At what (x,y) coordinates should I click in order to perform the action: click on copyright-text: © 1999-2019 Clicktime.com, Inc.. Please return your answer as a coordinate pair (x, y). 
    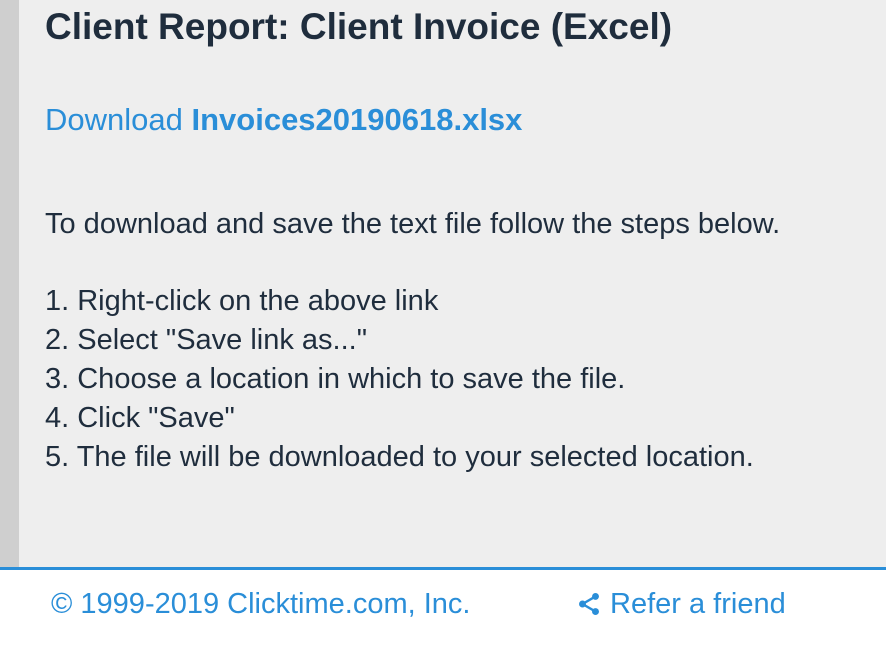
    Looking at the image, I should click on (261, 604).